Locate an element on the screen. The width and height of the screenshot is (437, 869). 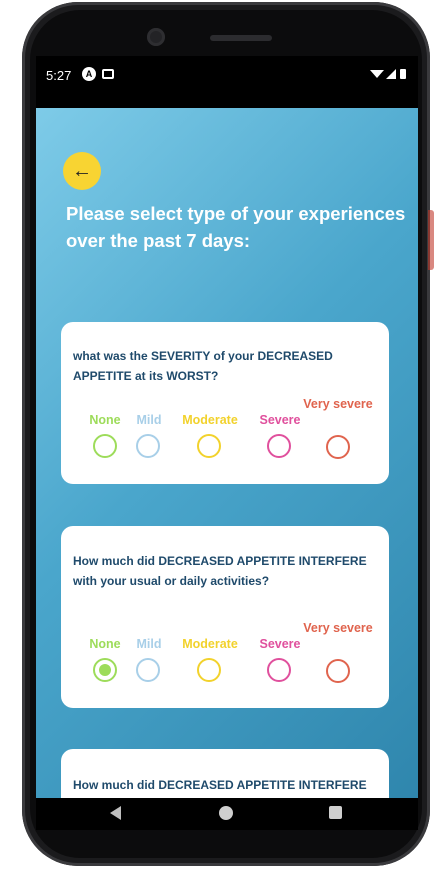
wifi-signal-battery-icon is located at coordinates (388, 74).